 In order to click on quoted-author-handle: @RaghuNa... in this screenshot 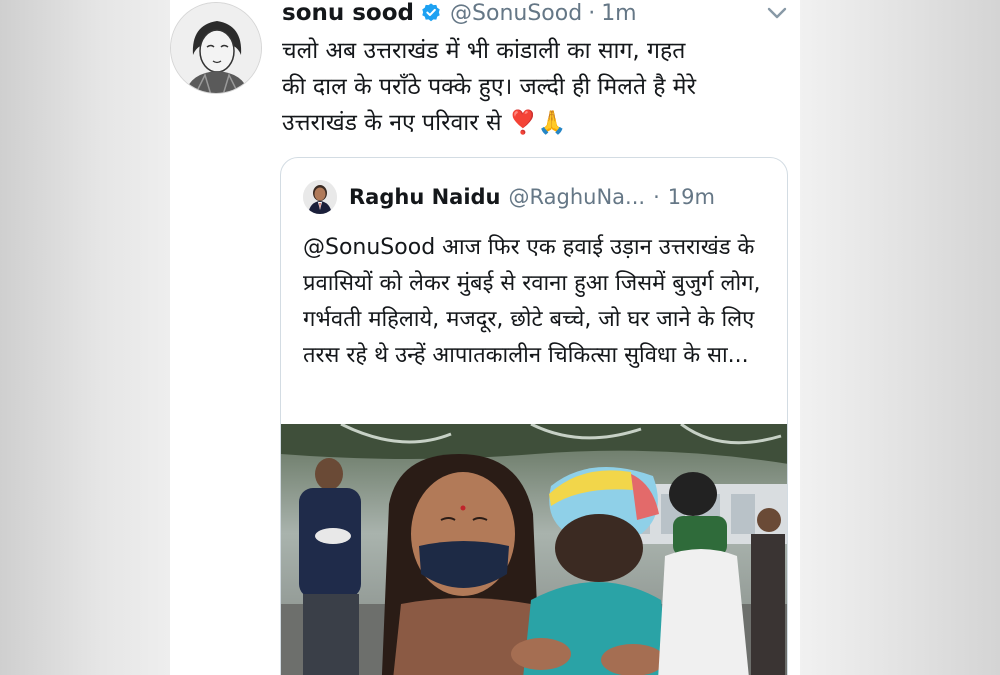, I will do `click(577, 197)`.